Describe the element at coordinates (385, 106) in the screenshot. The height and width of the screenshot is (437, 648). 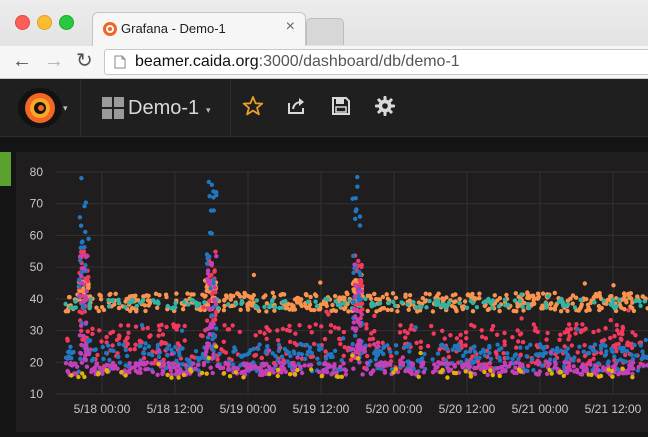
I see `gear-icon` at that location.